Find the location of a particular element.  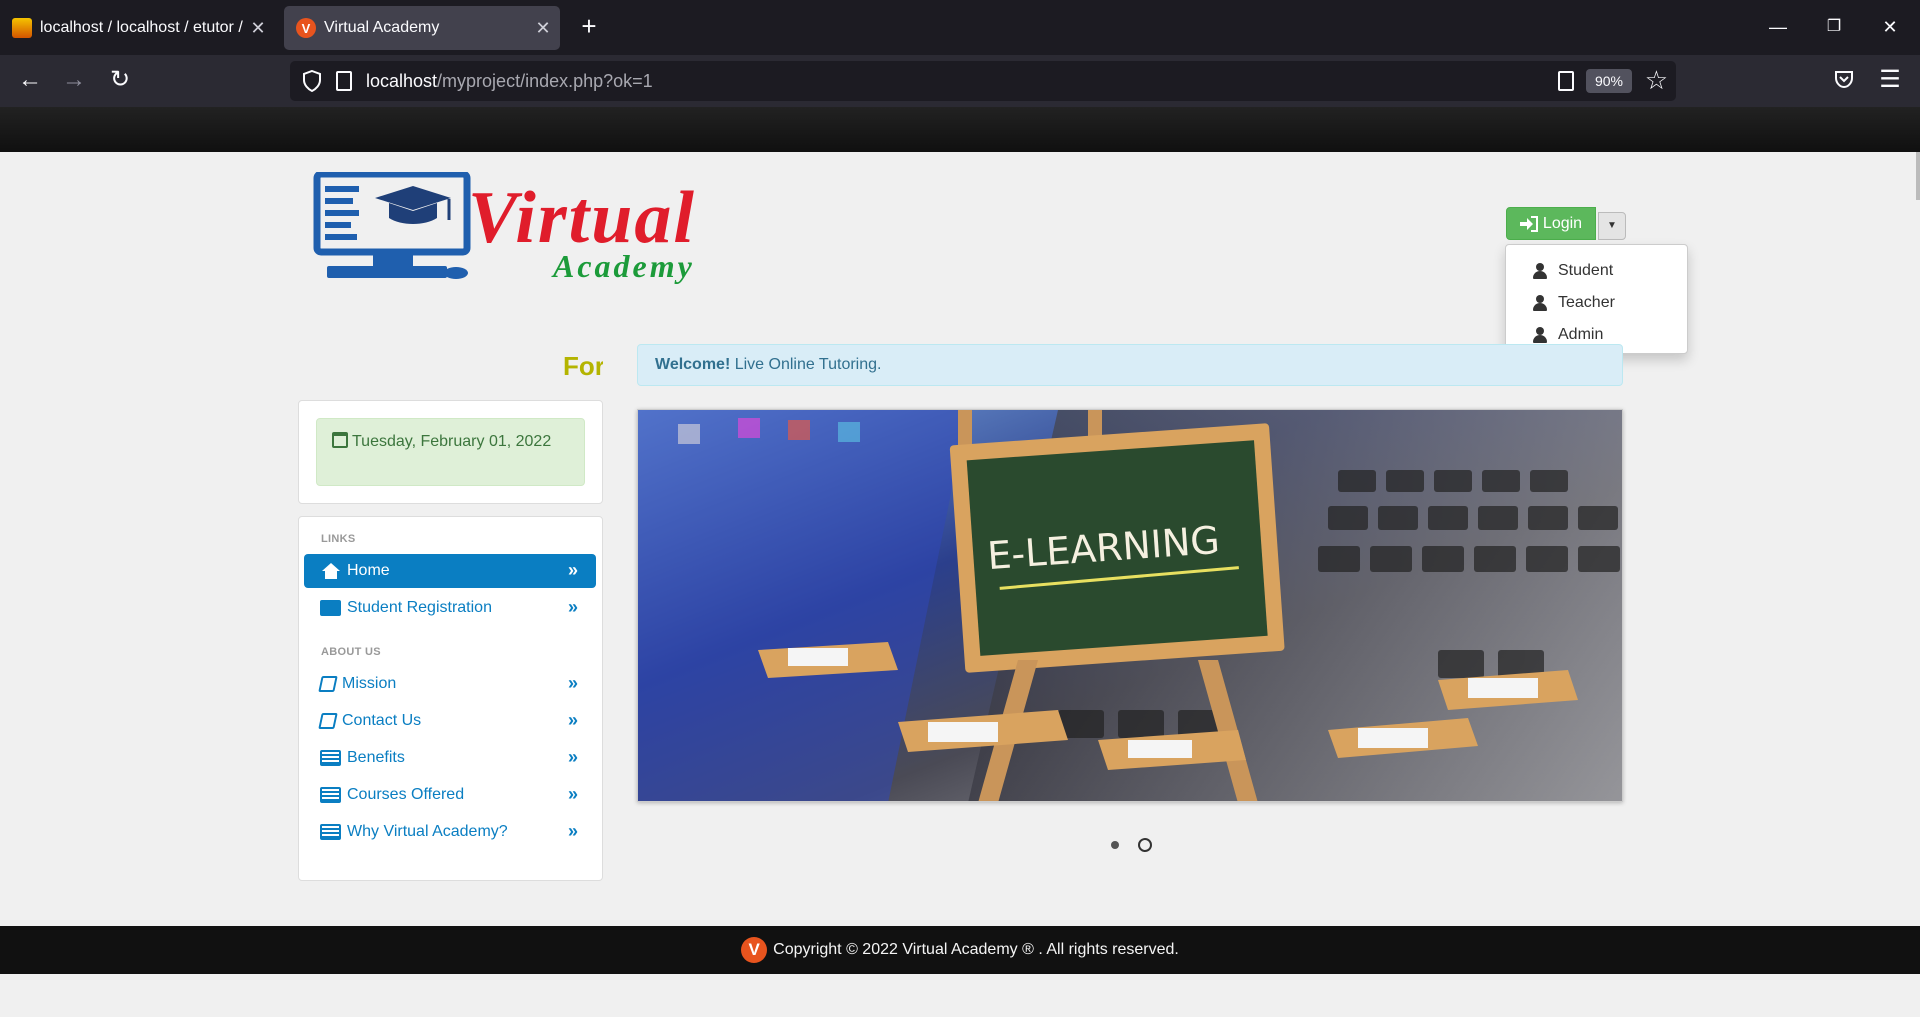

bookmark-star-icon: ☆ is located at coordinates (1656, 80).